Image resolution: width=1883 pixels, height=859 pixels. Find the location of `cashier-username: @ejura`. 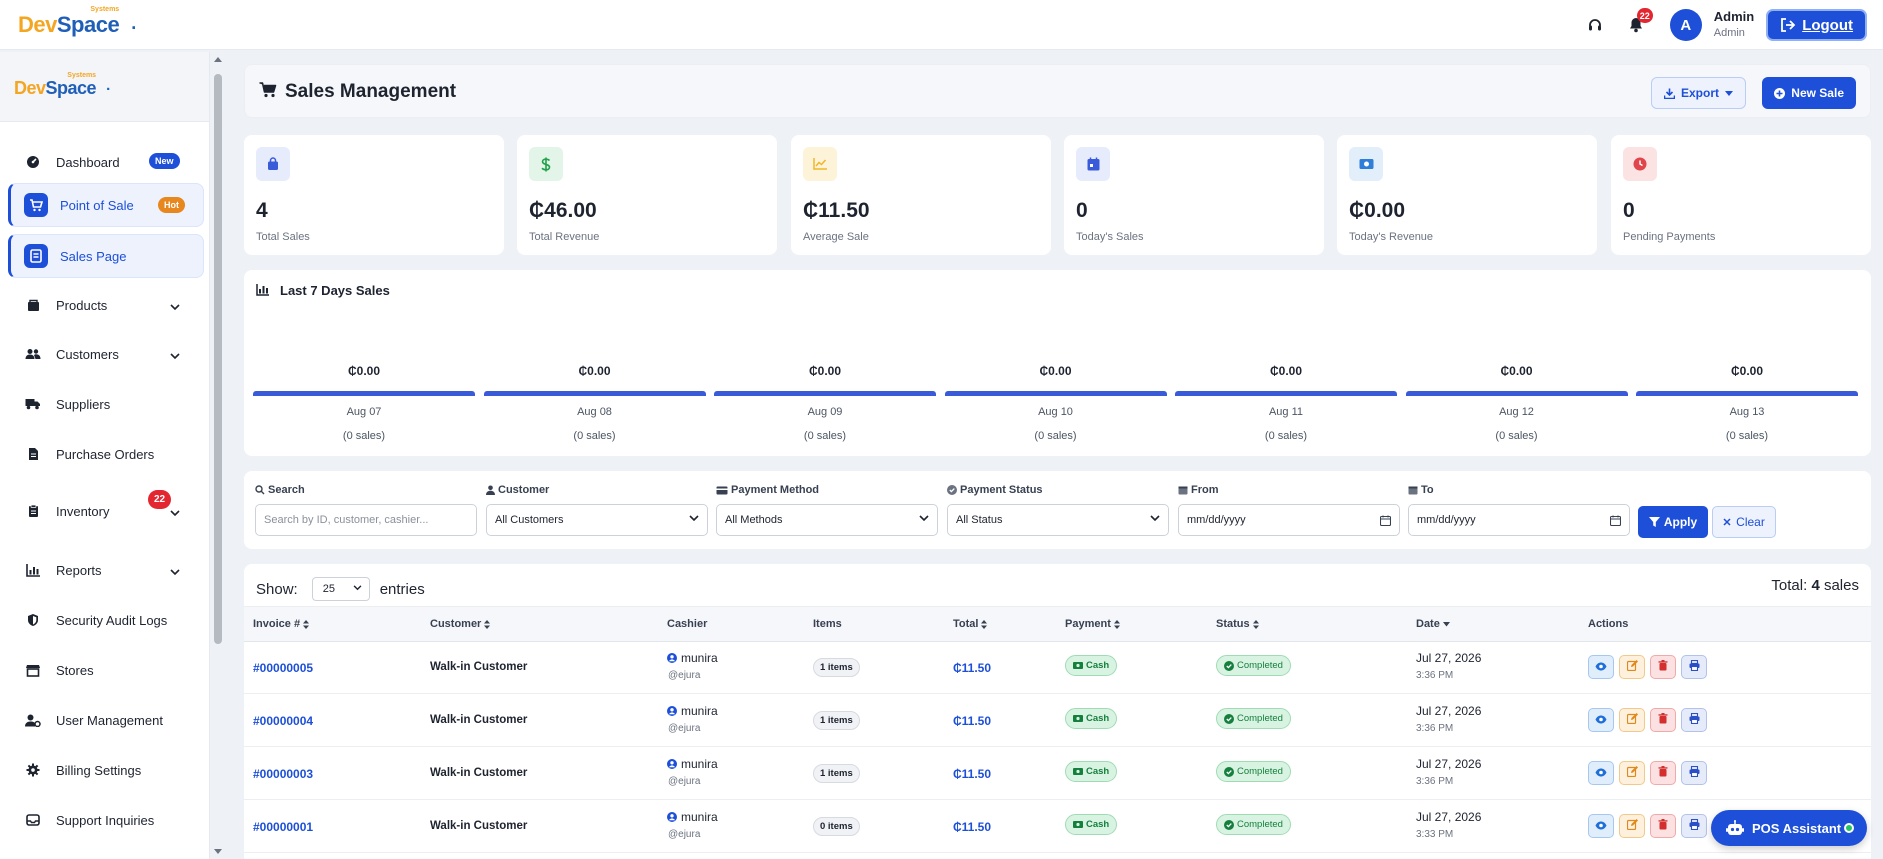

cashier-username: @ejura is located at coordinates (684, 834).